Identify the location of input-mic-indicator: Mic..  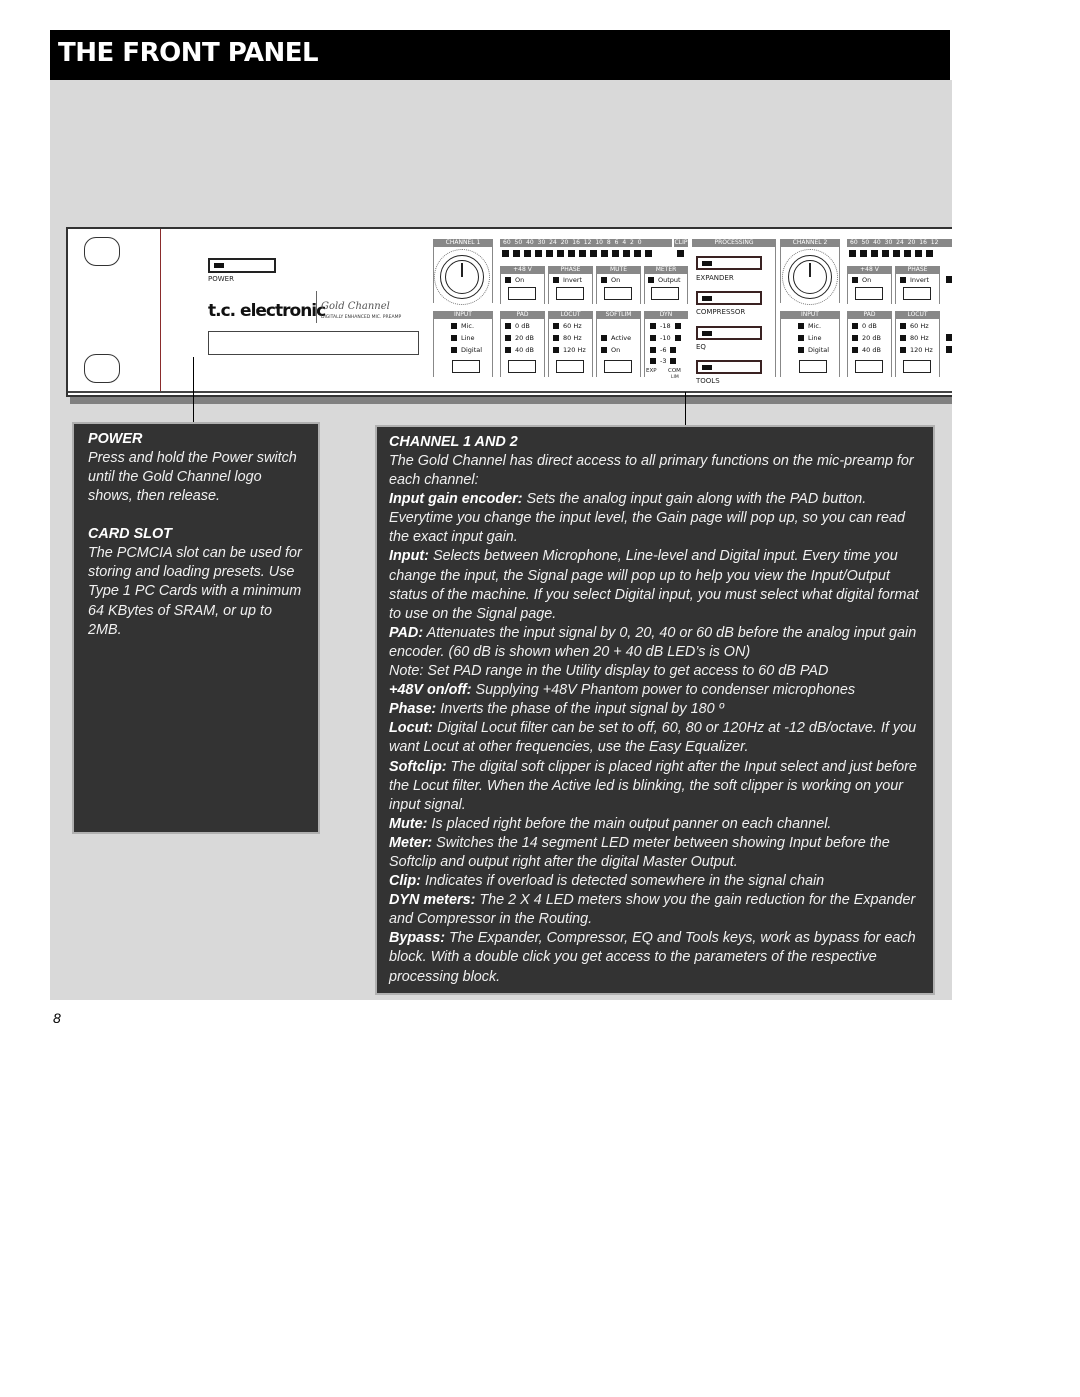
(462, 326).